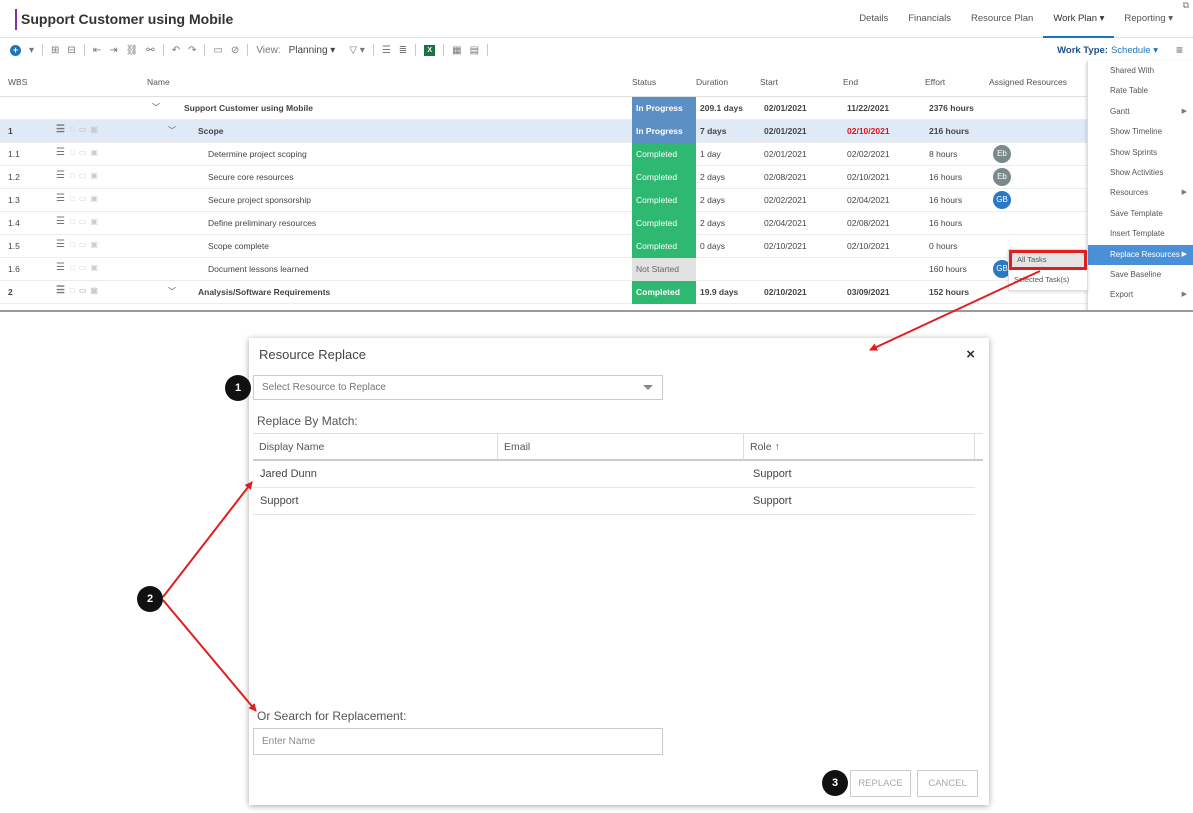 The image size is (1193, 813). What do you see at coordinates (150, 50) in the screenshot?
I see `unlink-icon: ⚯` at bounding box center [150, 50].